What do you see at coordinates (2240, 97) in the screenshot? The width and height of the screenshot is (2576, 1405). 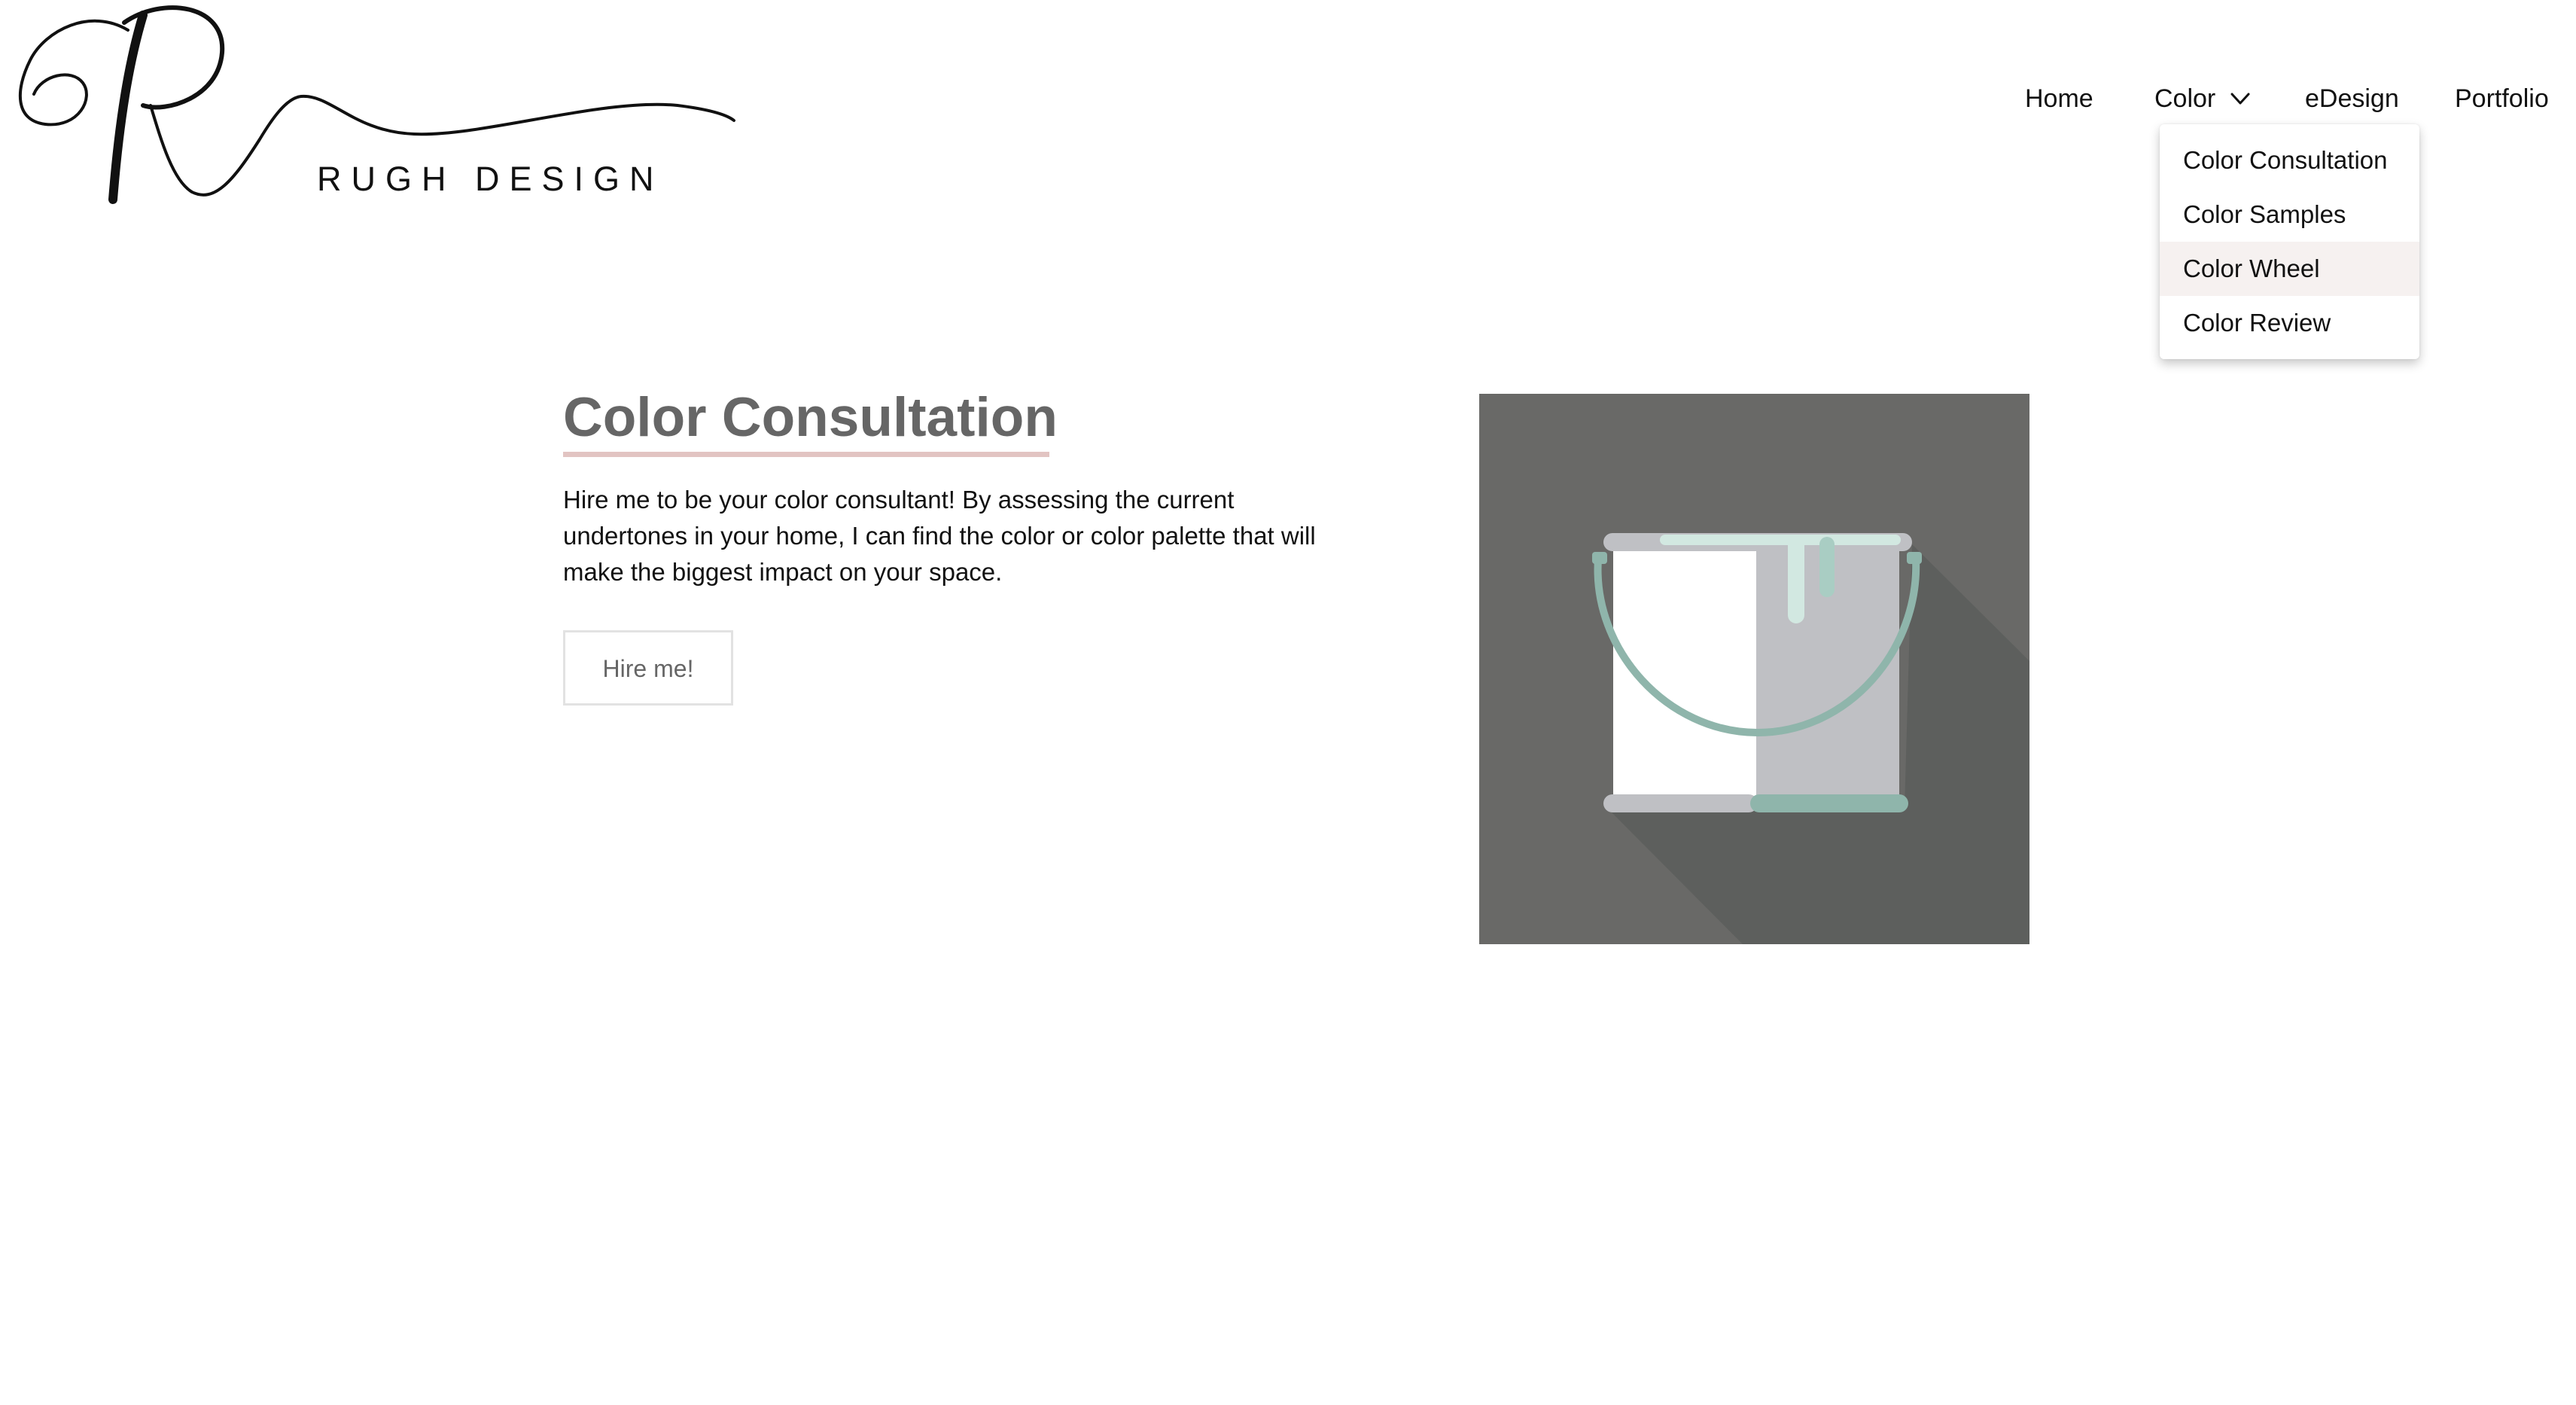 I see `chevron-down-icon` at bounding box center [2240, 97].